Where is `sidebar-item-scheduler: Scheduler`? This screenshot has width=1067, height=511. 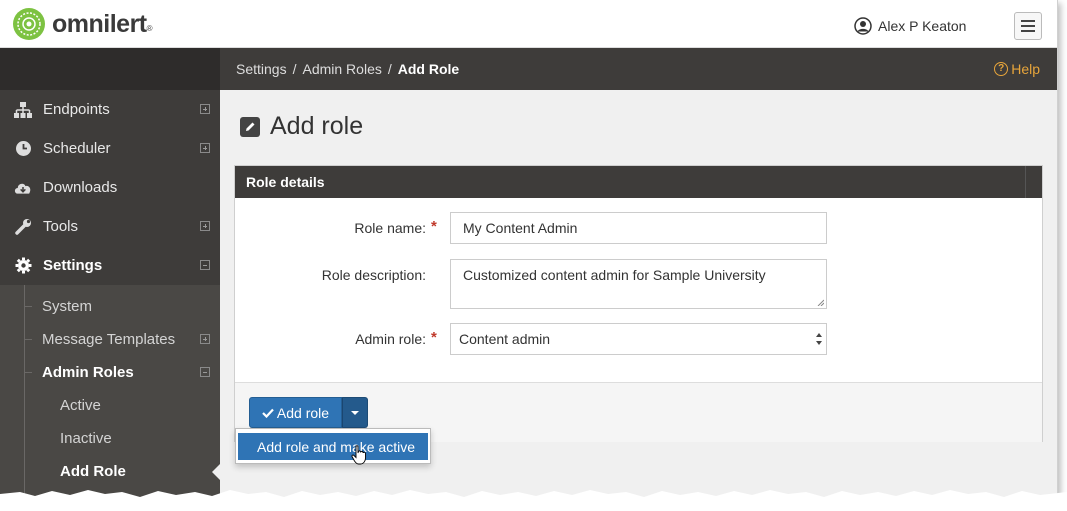
sidebar-item-scheduler: Scheduler is located at coordinates (110, 148).